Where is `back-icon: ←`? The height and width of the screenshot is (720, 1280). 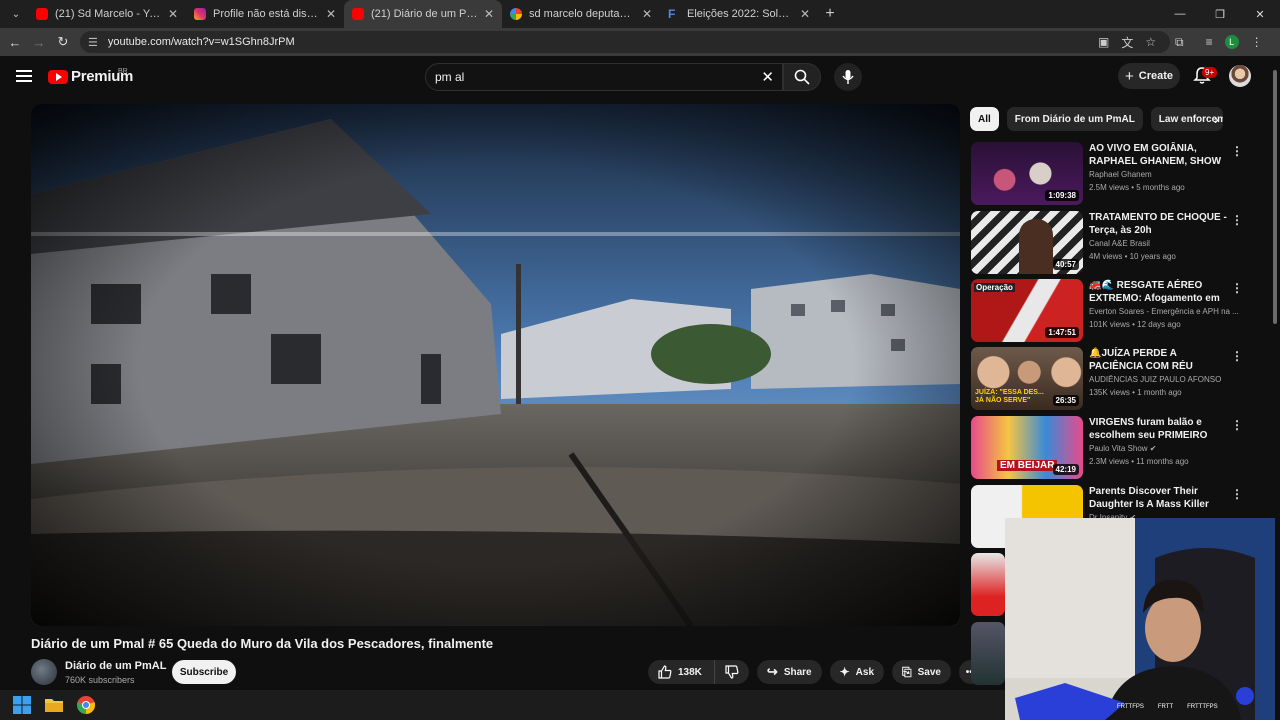
back-icon: ← is located at coordinates (15, 42).